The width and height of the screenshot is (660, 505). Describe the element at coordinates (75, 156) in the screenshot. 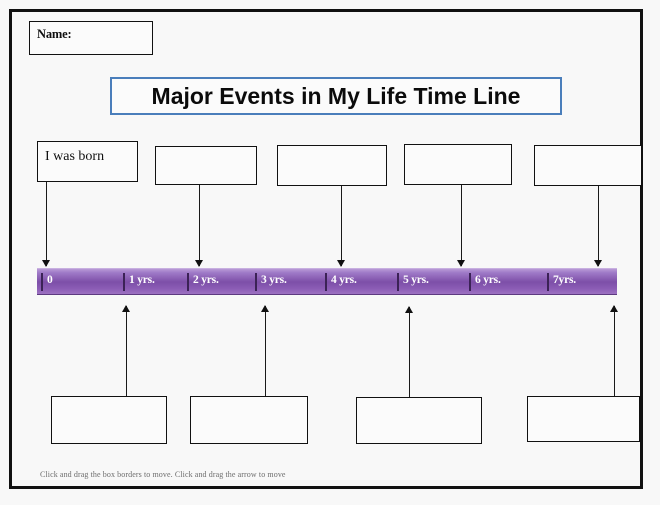

I see `event-box-text: I was born` at that location.